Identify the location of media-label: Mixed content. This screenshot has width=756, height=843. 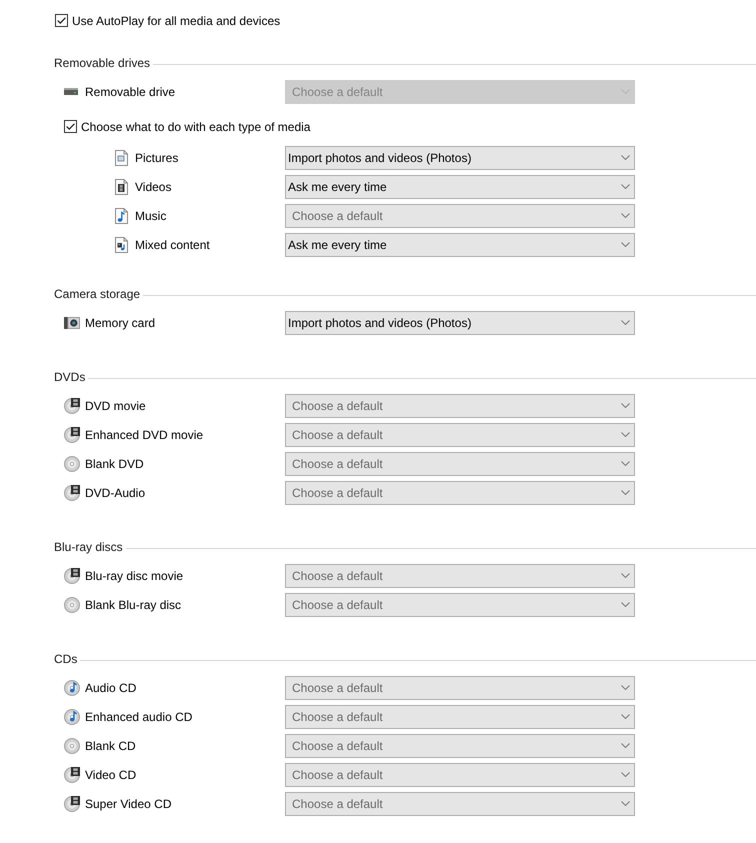
(173, 245).